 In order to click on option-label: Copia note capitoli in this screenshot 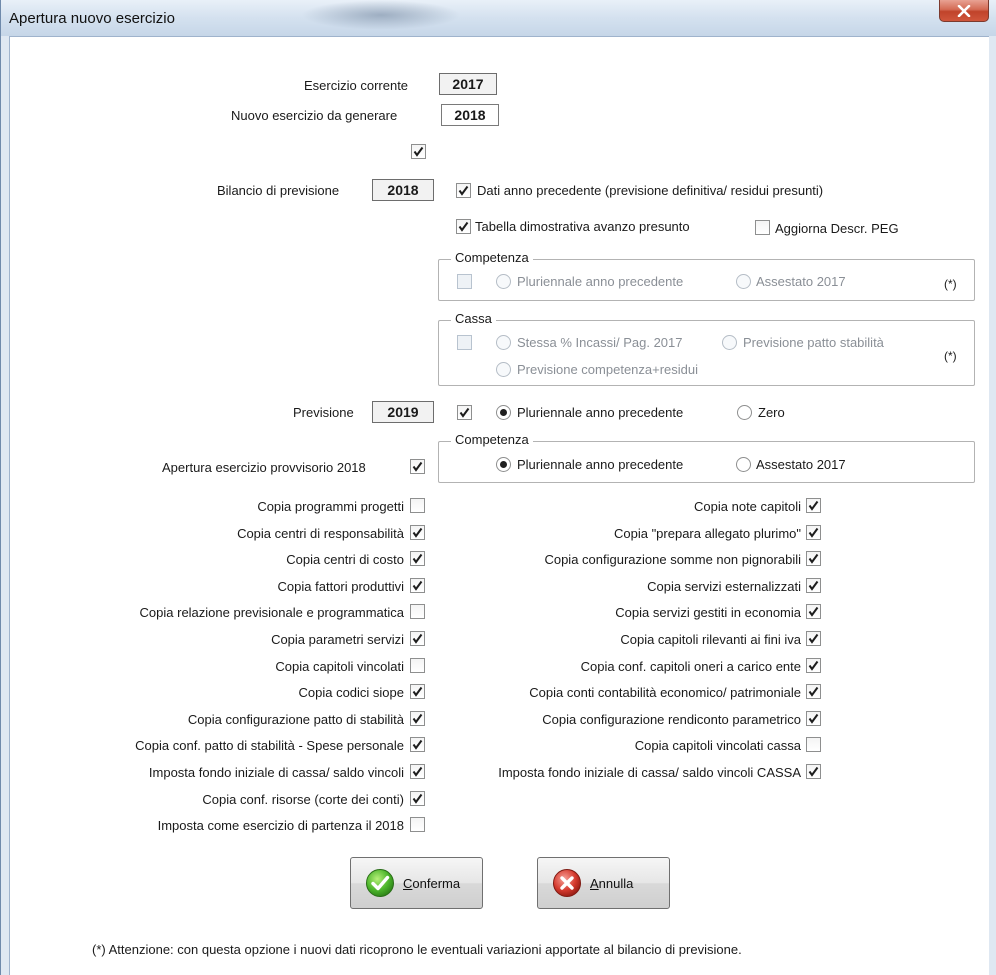, I will do `click(747, 506)`.